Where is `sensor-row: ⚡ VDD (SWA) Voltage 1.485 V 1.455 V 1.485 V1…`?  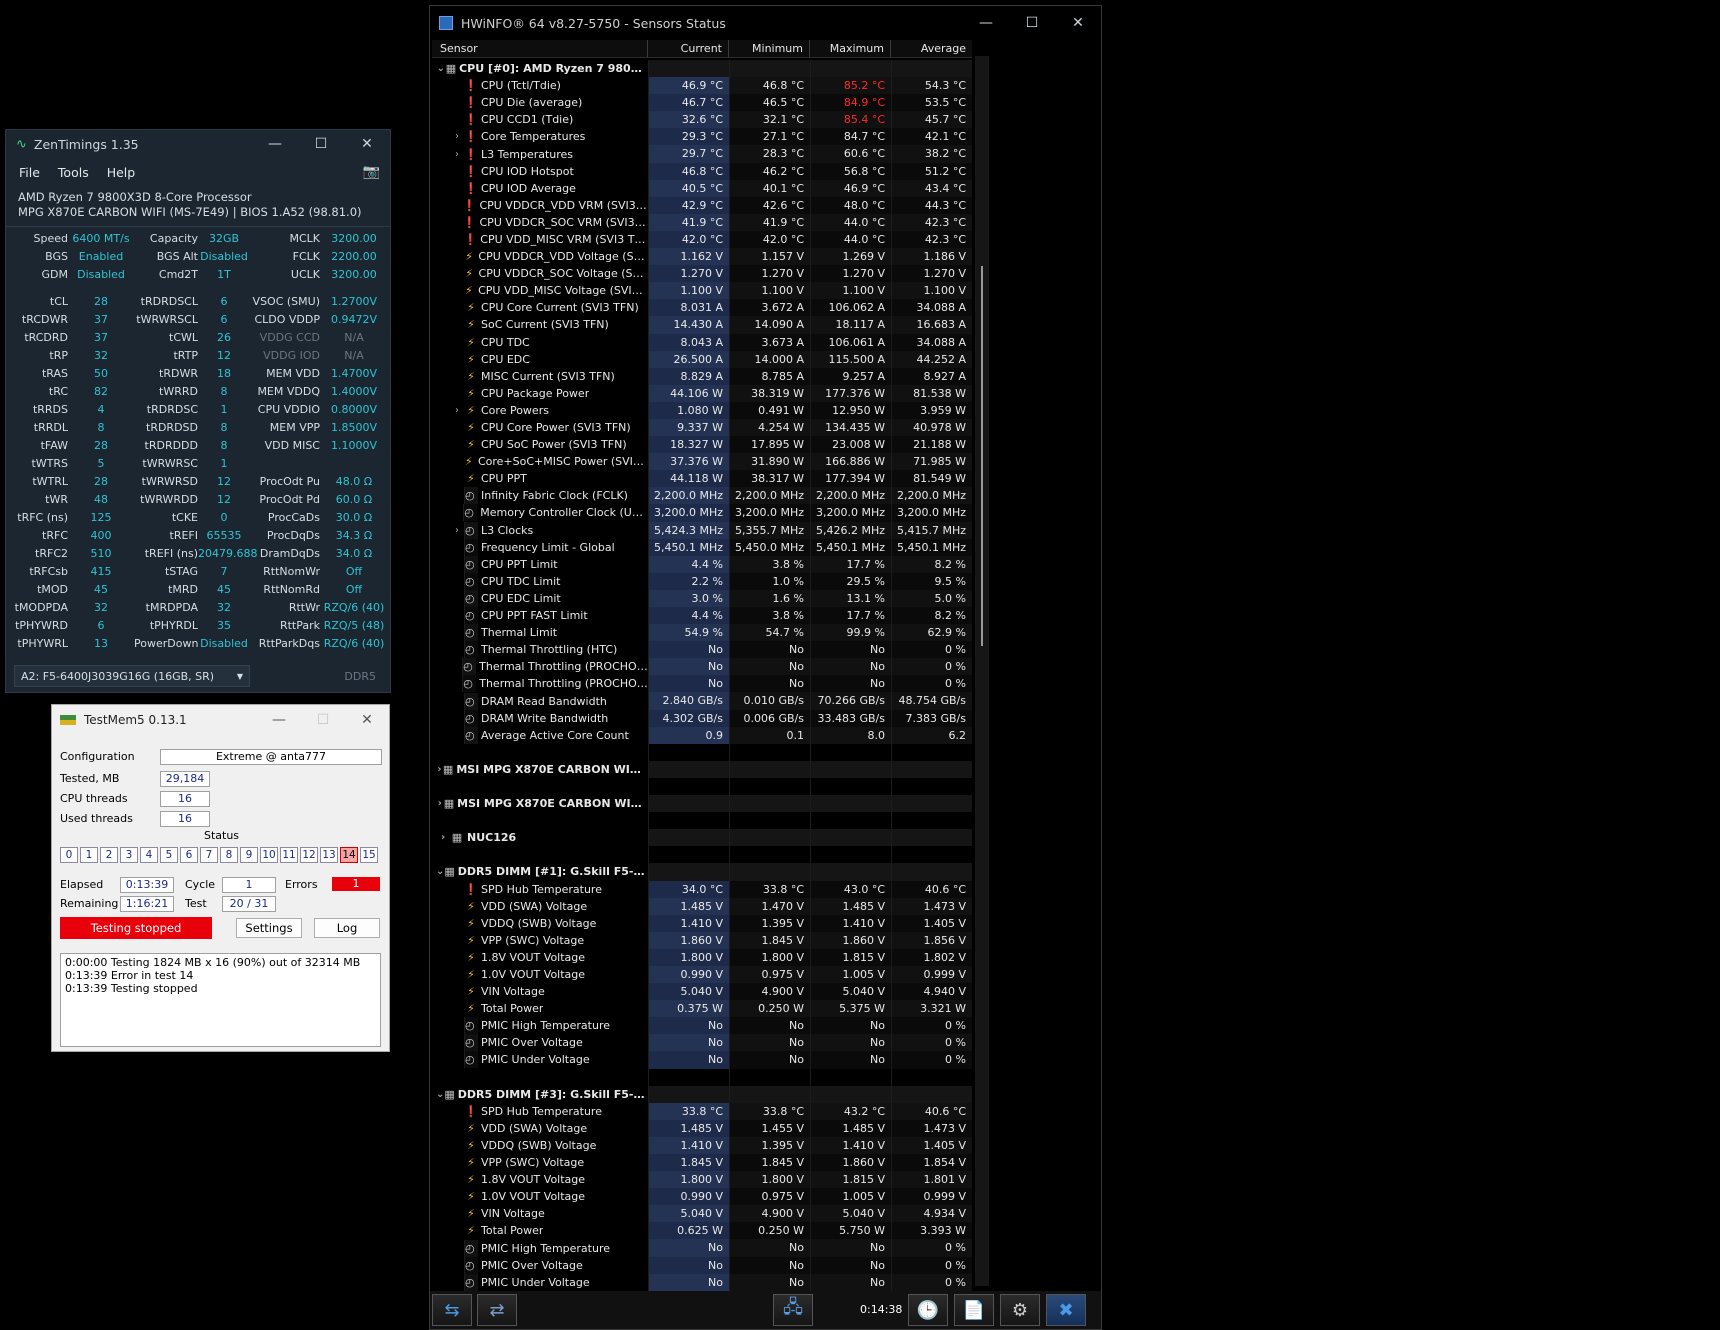 sensor-row: ⚡ VDD (SWA) Voltage 1.485 V 1.455 V 1.485 V1… is located at coordinates (702, 1128).